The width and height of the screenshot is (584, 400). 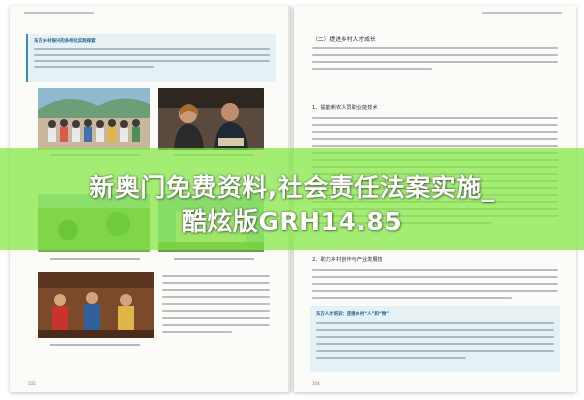 I want to click on box-title: 东方乡村振兴的多样化实践探索, so click(x=65, y=41).